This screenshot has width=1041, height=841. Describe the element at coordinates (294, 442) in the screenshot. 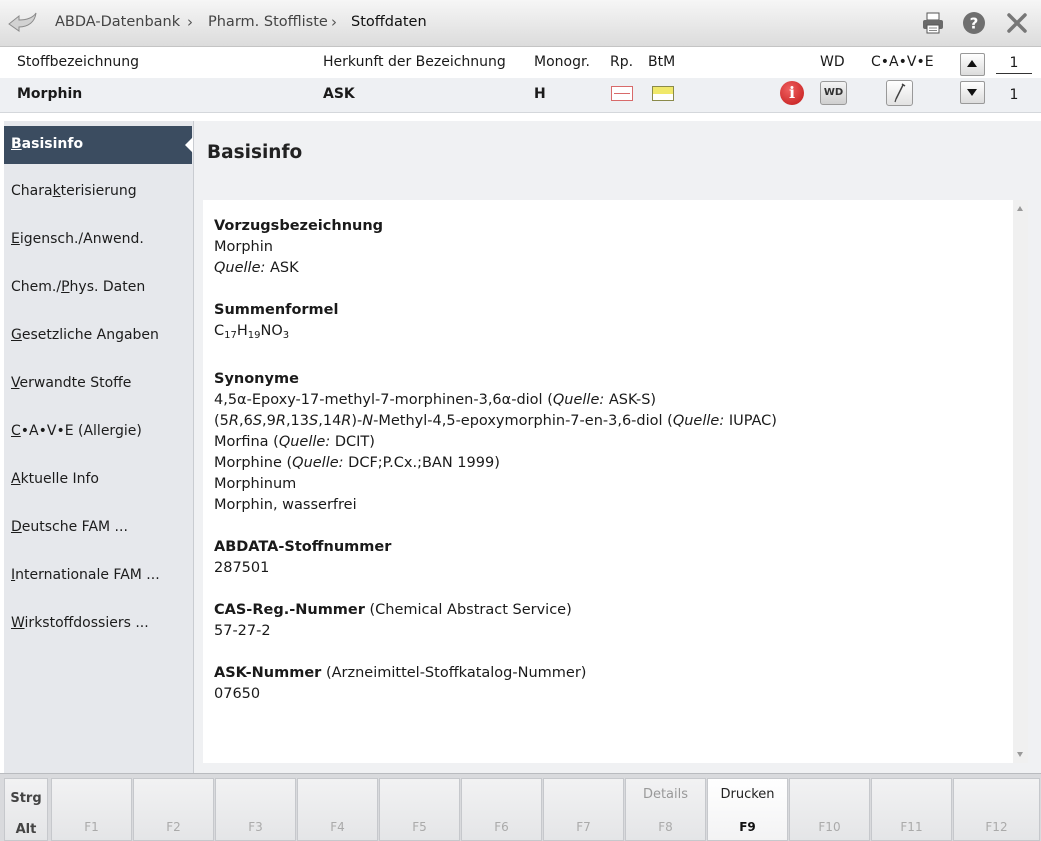

I see `synonym-item: Morfina (Quelle: DCIT)` at that location.